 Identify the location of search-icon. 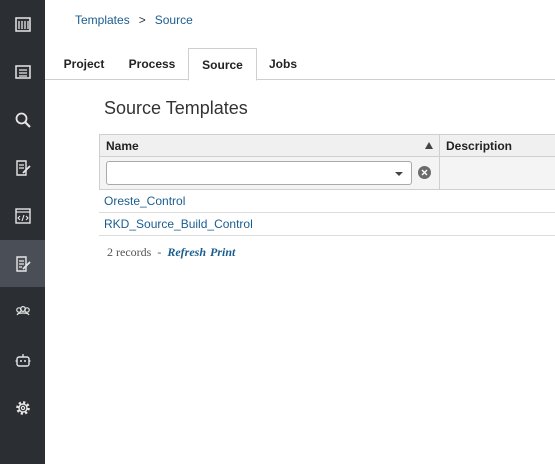
(23, 120).